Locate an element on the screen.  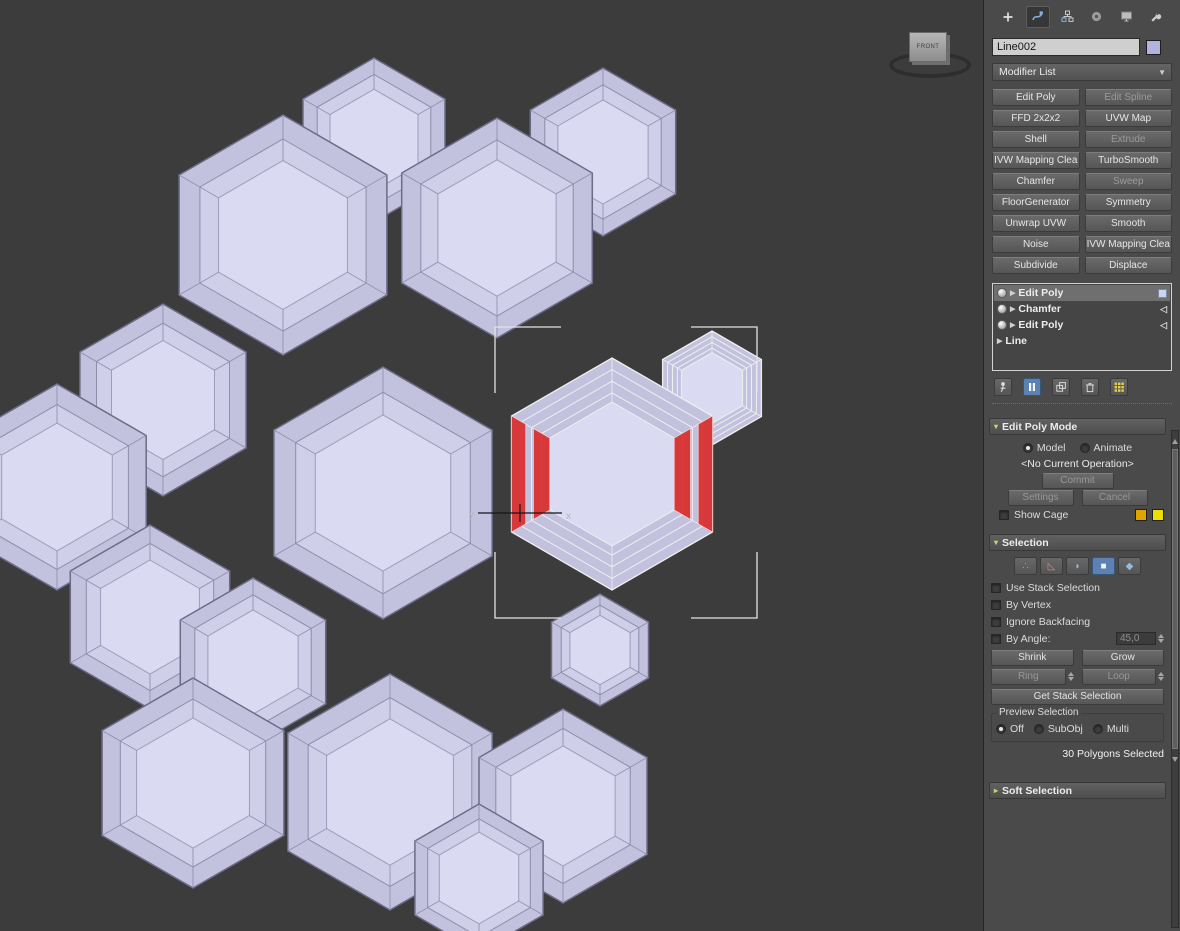
modifier-list-label: Modifier List is located at coordinates (1027, 72).